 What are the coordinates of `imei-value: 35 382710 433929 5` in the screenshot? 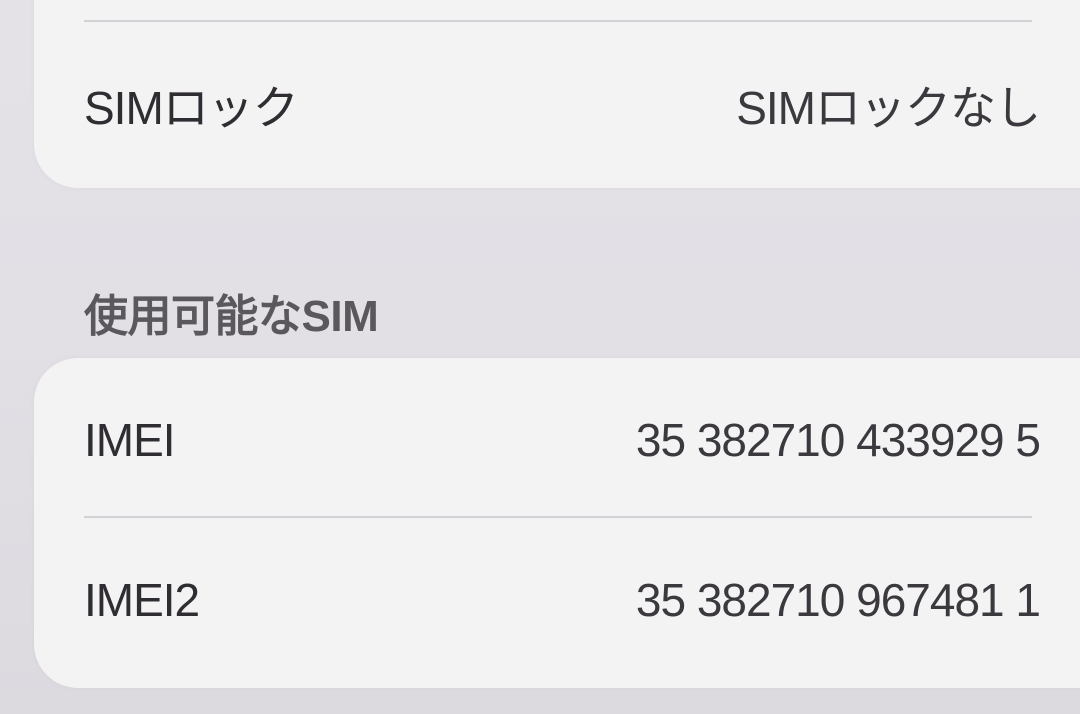 It's located at (838, 440).